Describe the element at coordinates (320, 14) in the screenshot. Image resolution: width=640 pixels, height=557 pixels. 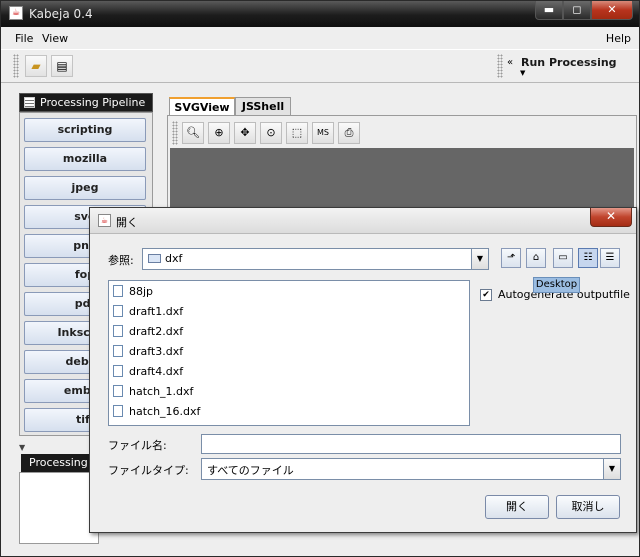
I see `title-bar: ☕ Kabeja 0.4 ▬ ◻ ✕` at that location.